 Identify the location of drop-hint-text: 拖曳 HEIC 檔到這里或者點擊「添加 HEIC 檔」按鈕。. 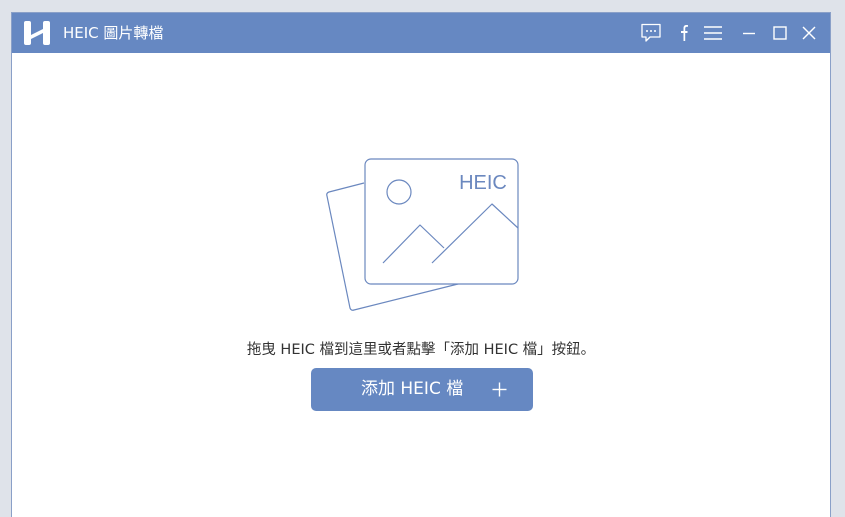
(421, 350).